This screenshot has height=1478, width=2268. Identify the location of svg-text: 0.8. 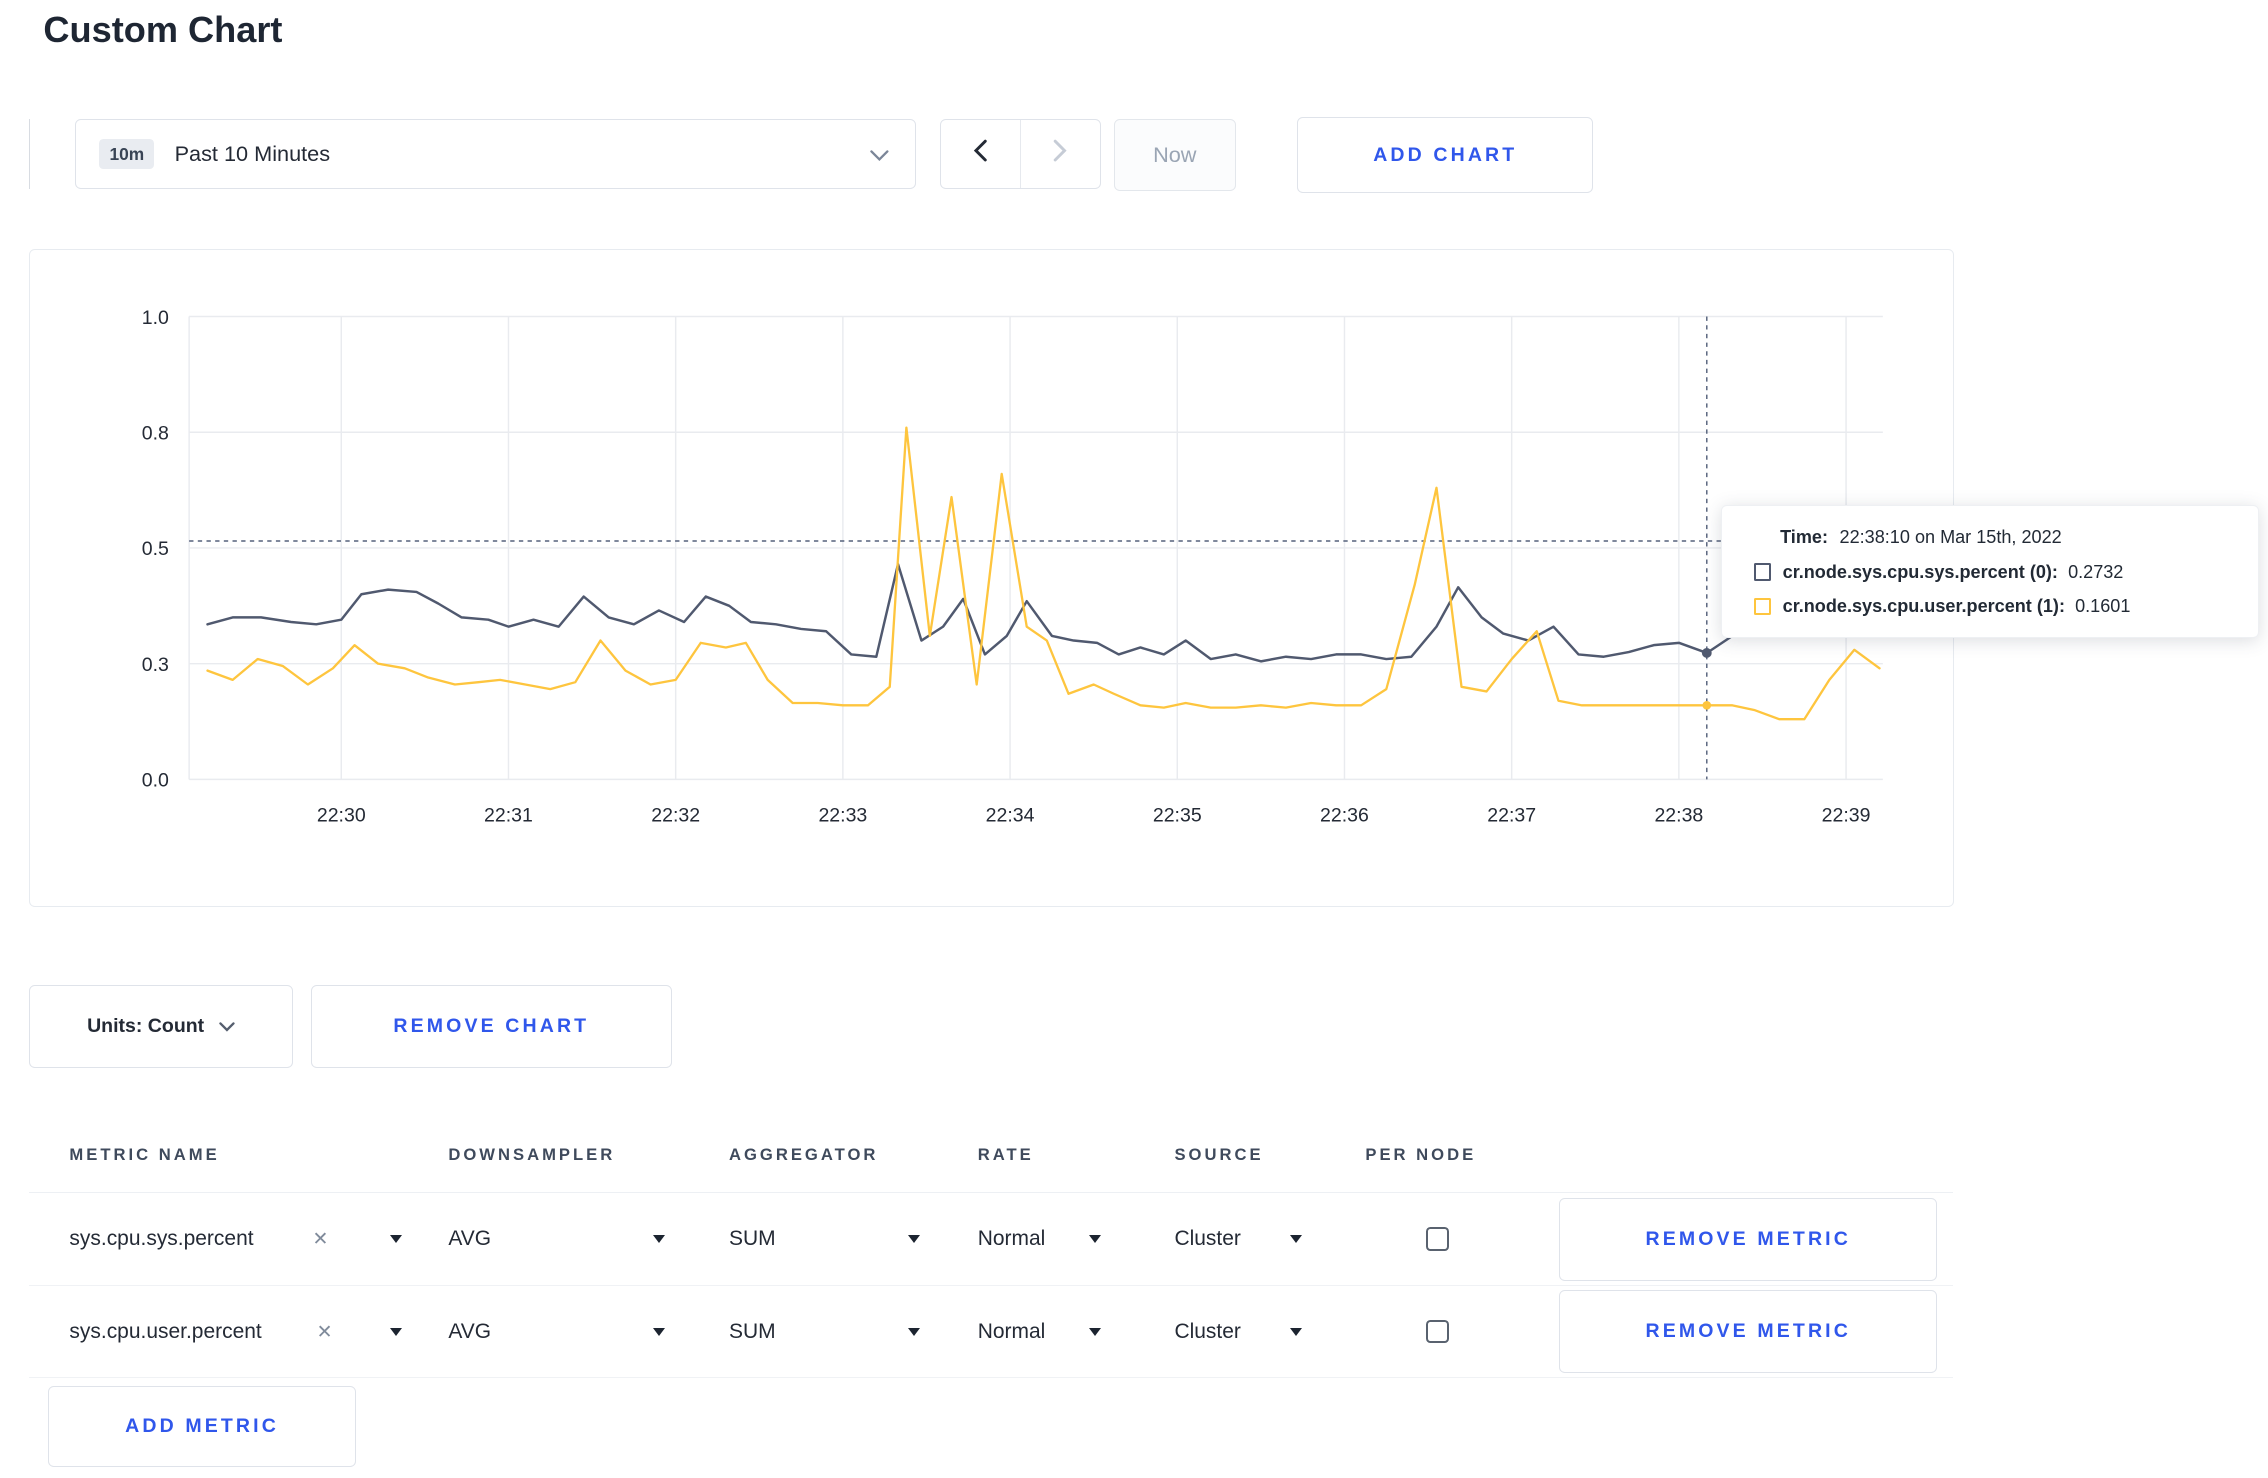
(155, 433).